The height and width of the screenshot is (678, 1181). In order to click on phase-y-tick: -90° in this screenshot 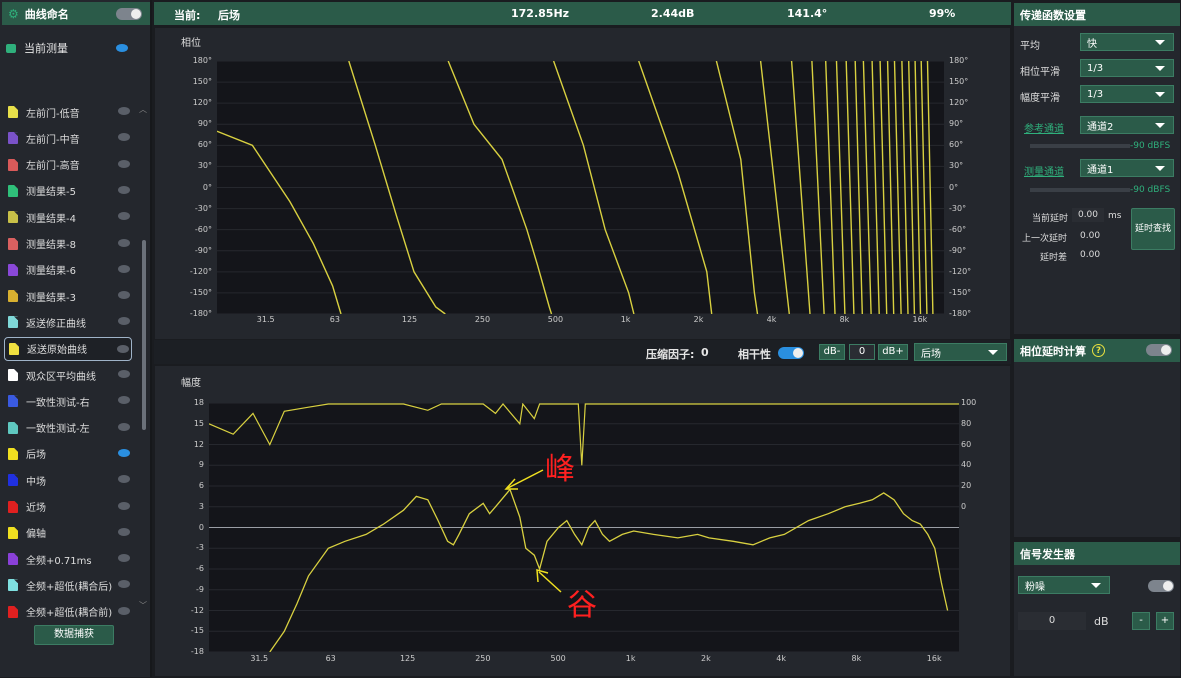, I will do `click(203, 250)`.